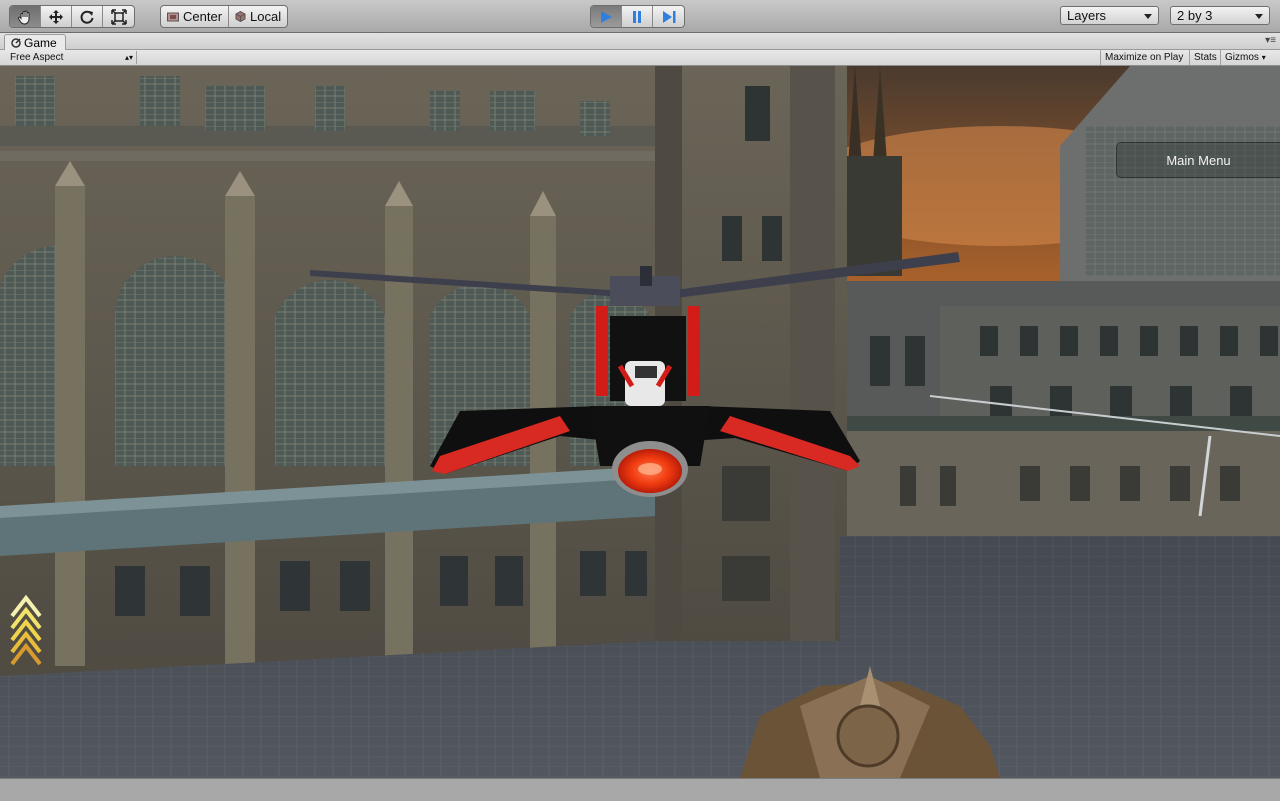 Image resolution: width=1280 pixels, height=801 pixels. What do you see at coordinates (640, 41) in the screenshot?
I see `game-tab-bar: Game ▾≡` at bounding box center [640, 41].